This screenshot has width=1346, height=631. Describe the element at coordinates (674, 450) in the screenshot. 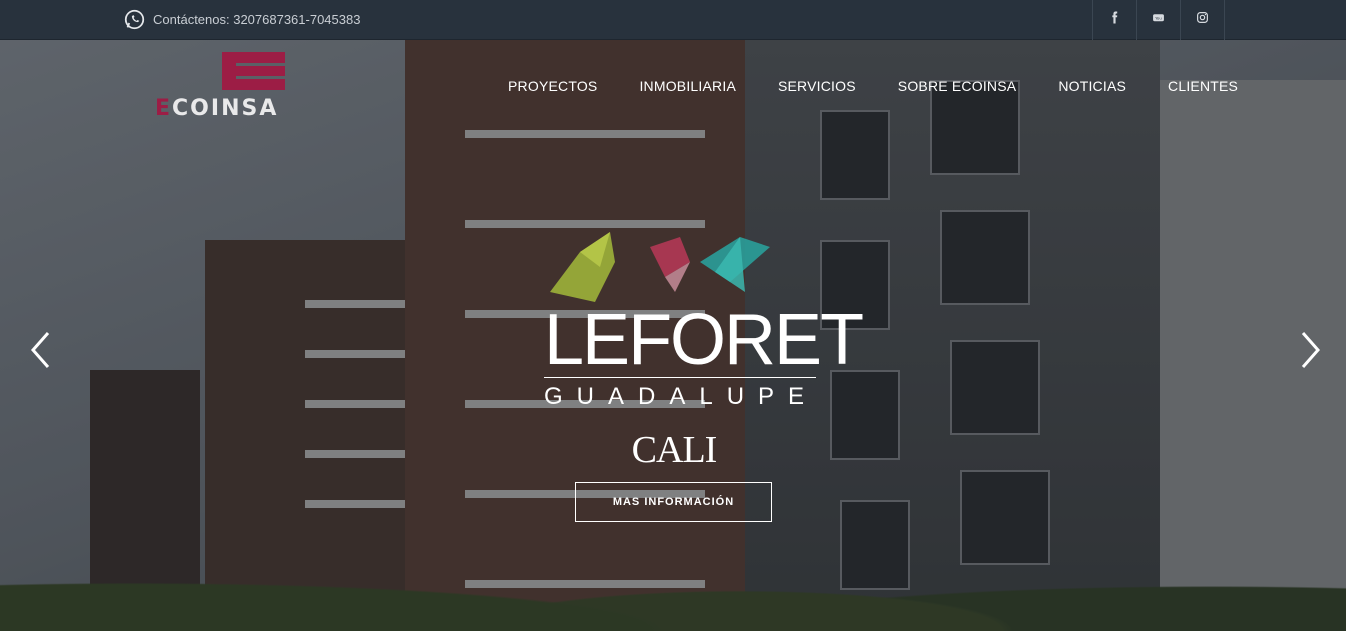

I see `slide-city: CALI` at that location.